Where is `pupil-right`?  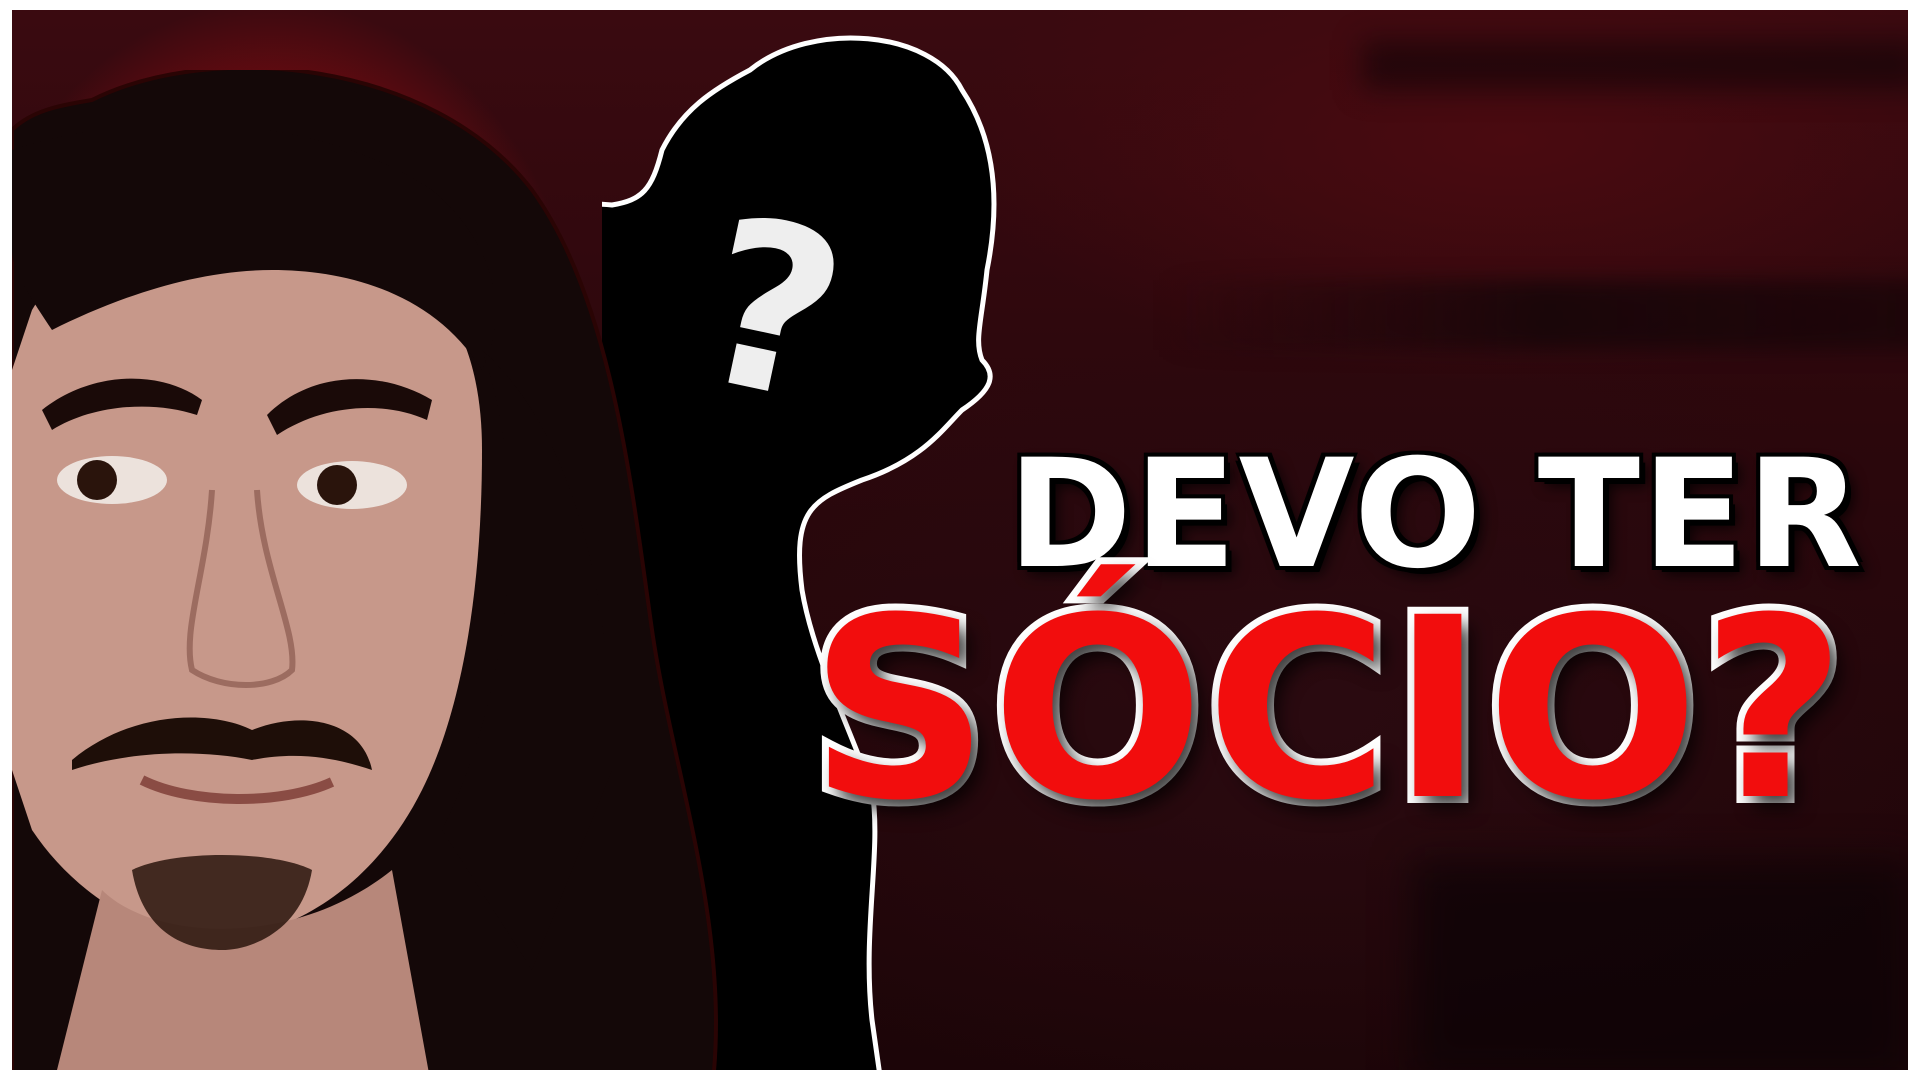 pupil-right is located at coordinates (337, 485).